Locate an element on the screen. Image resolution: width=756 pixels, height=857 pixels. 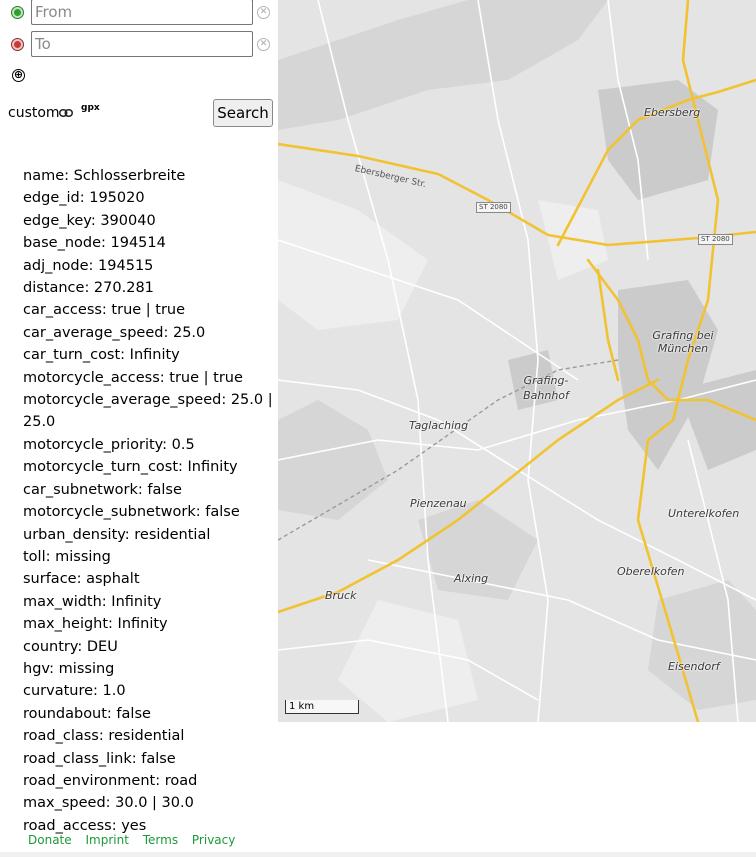
detail-line: name: Schlosserbreite is located at coordinates (104, 176).